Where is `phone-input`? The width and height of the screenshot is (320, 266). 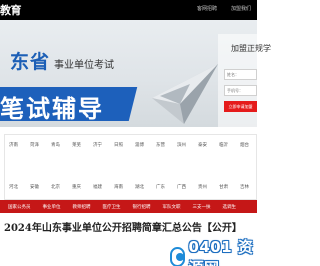
phone-input is located at coordinates (240, 90).